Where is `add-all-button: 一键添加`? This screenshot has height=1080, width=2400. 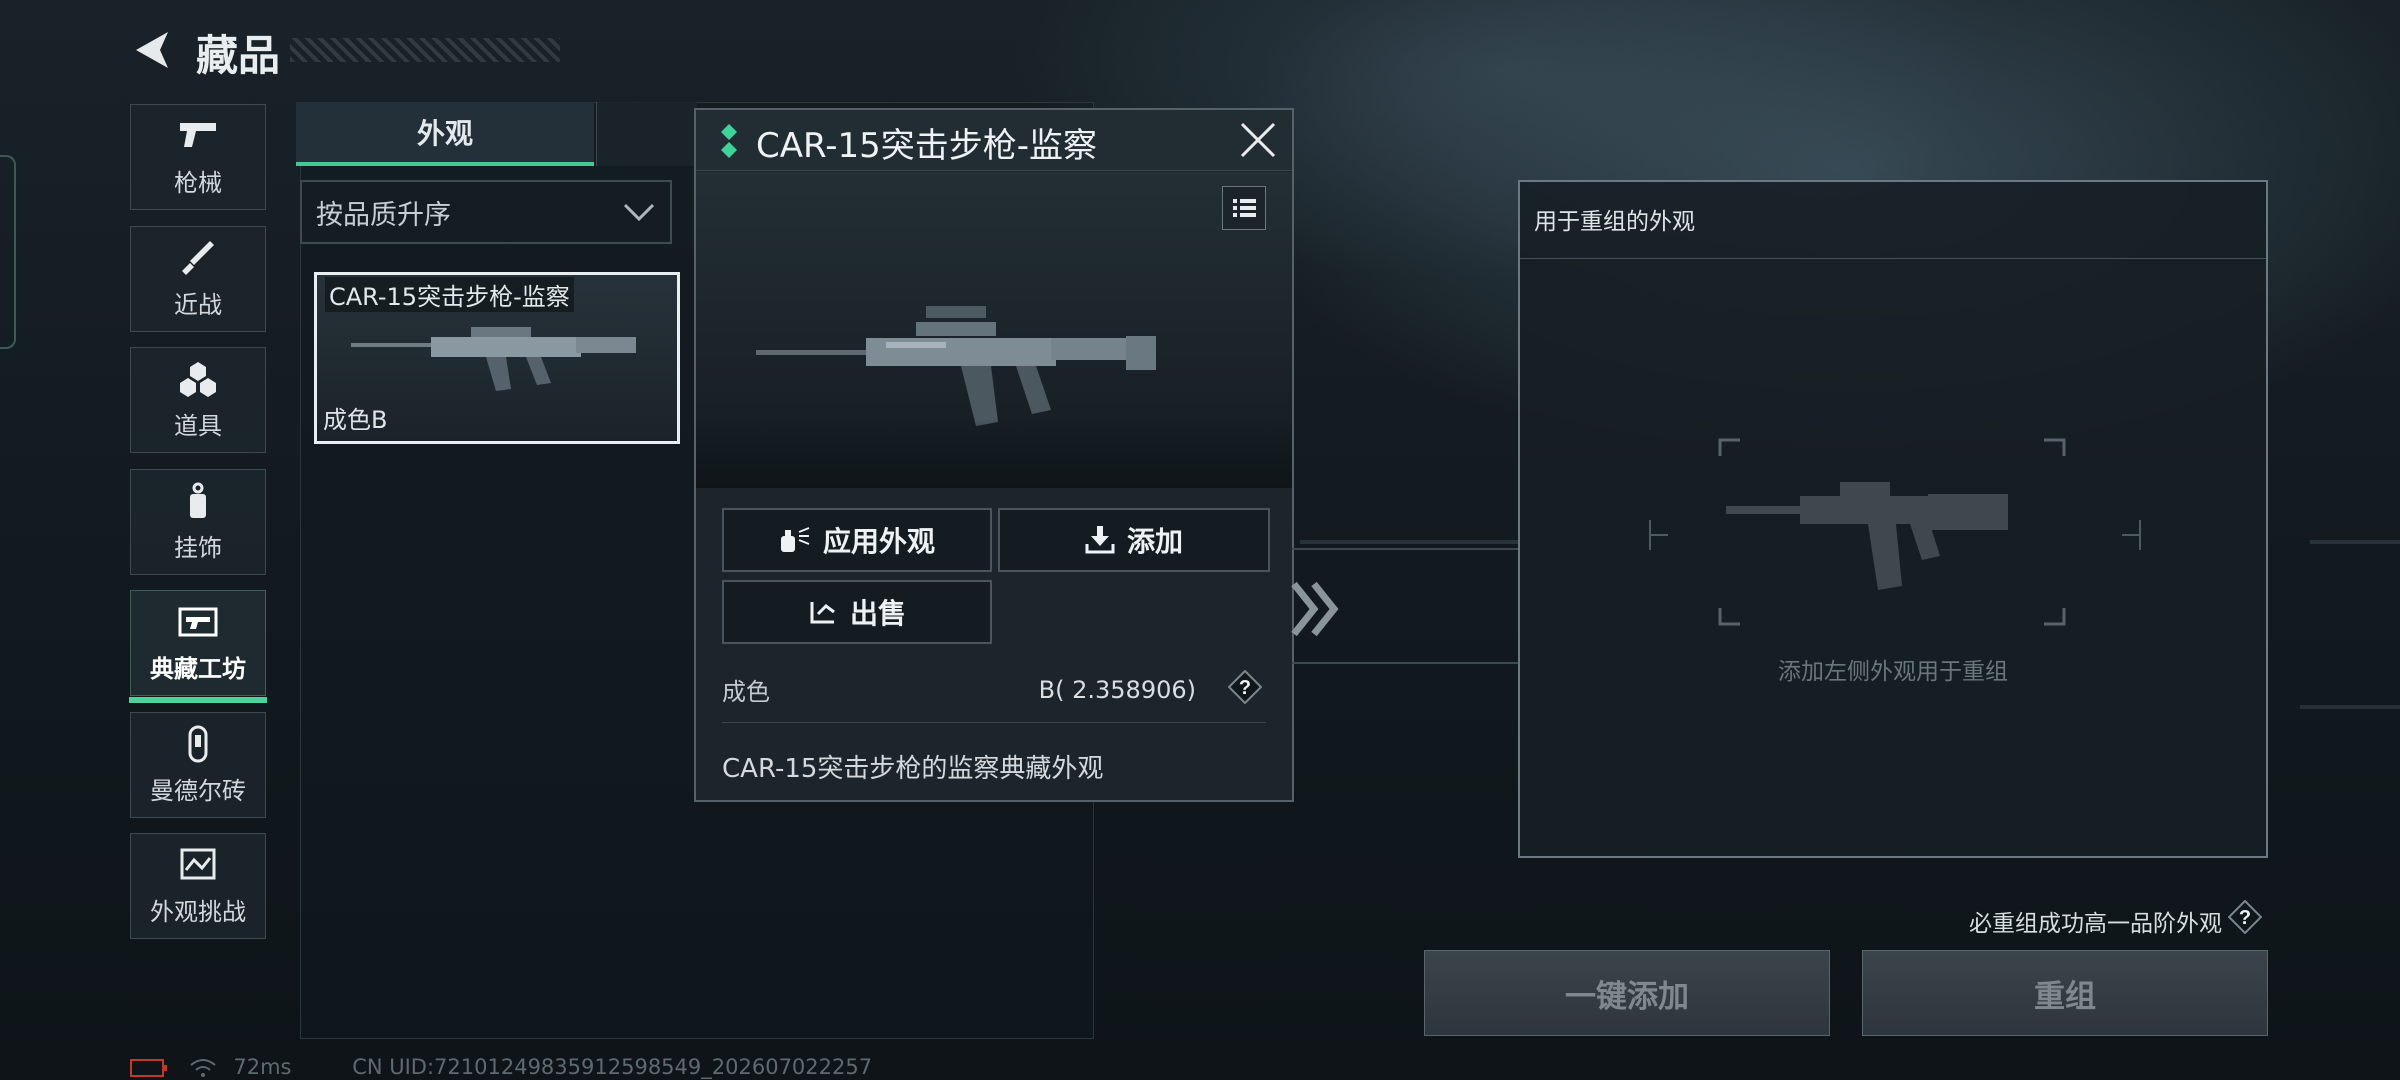
add-all-button: 一键添加 is located at coordinates (1627, 993).